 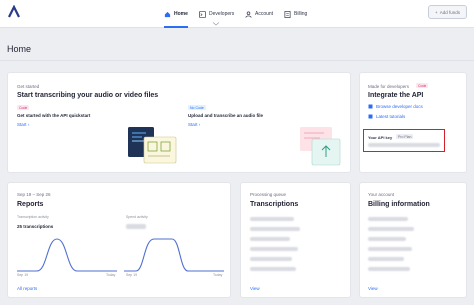 I want to click on upload-illustration-icon, so click(x=320, y=146).